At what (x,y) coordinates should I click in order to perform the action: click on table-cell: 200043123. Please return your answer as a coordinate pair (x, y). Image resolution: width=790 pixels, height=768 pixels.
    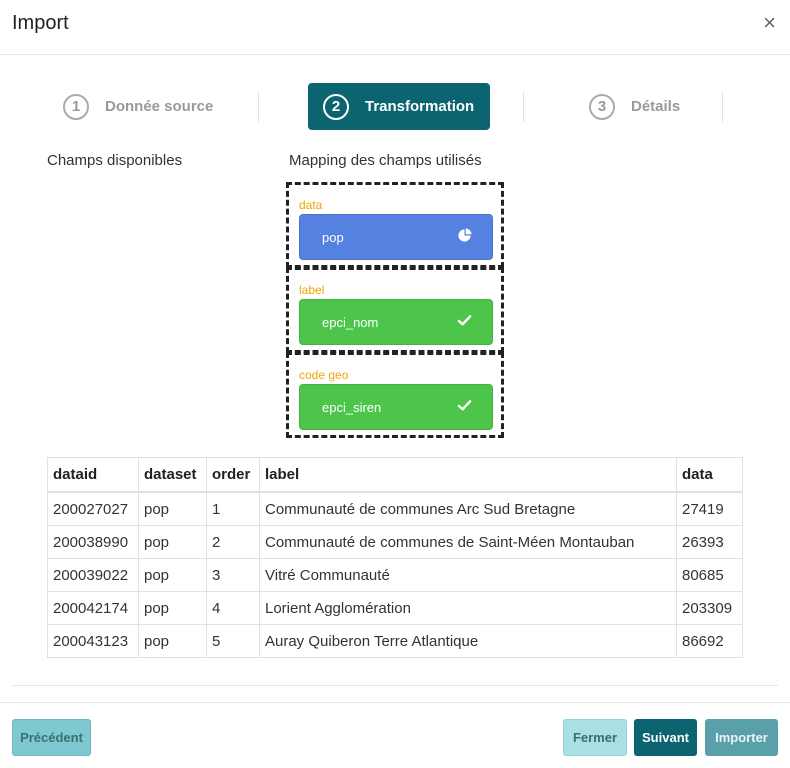
    Looking at the image, I should click on (93, 641).